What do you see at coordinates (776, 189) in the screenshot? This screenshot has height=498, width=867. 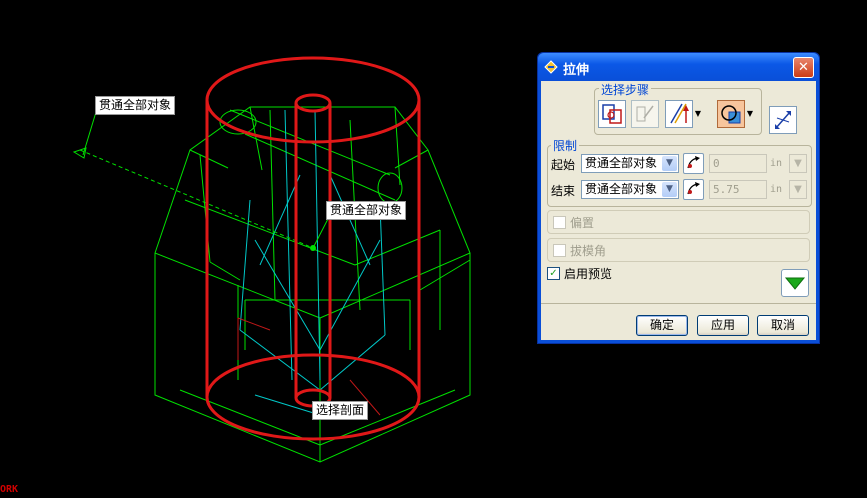 I see `end-unit: in` at bounding box center [776, 189].